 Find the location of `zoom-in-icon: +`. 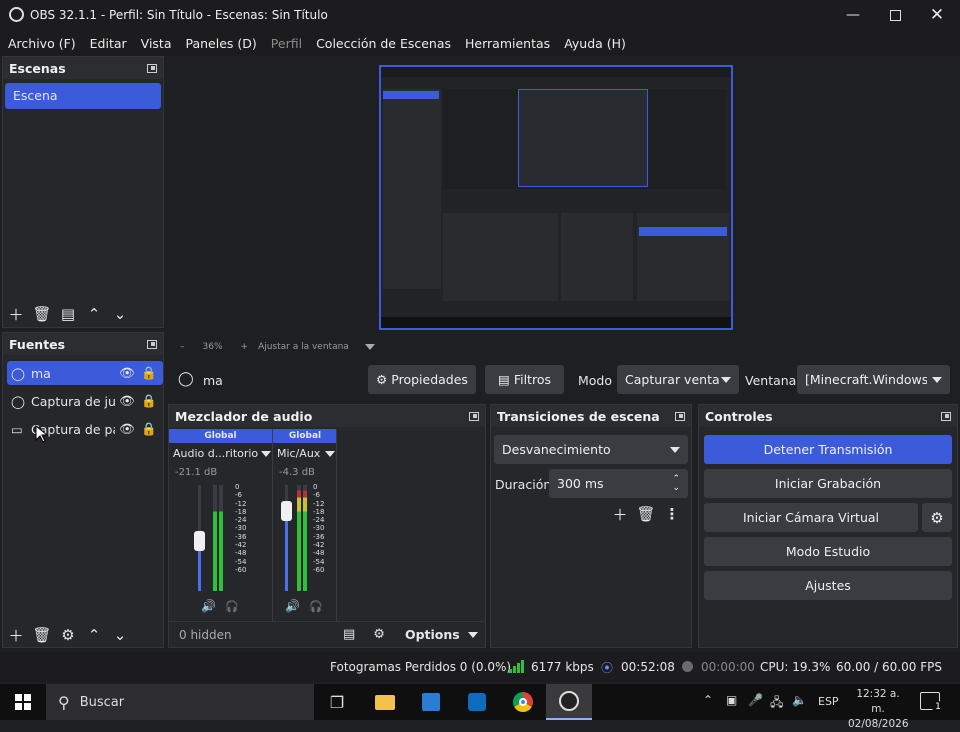

zoom-in-icon: + is located at coordinates (245, 347).